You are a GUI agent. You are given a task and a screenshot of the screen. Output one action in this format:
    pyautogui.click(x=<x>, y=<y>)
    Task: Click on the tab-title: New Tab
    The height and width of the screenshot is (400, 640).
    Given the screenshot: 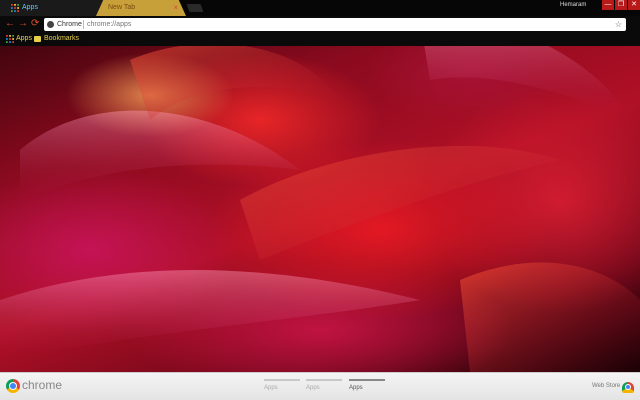 What is the action you would take?
    pyautogui.click(x=122, y=7)
    